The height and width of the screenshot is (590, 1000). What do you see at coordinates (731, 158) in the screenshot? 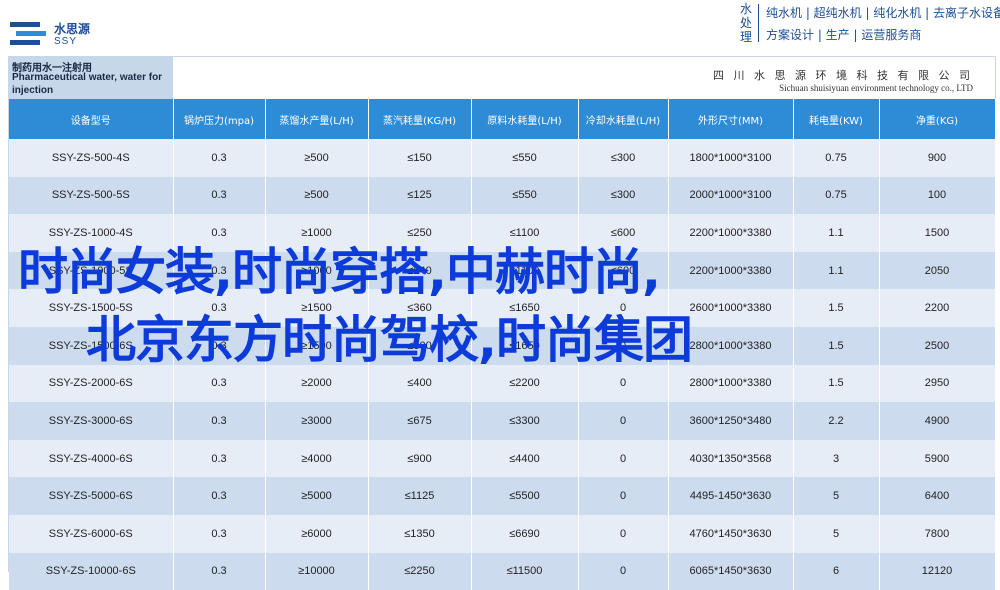
I see `table-cell: 1800*1000*3100` at bounding box center [731, 158].